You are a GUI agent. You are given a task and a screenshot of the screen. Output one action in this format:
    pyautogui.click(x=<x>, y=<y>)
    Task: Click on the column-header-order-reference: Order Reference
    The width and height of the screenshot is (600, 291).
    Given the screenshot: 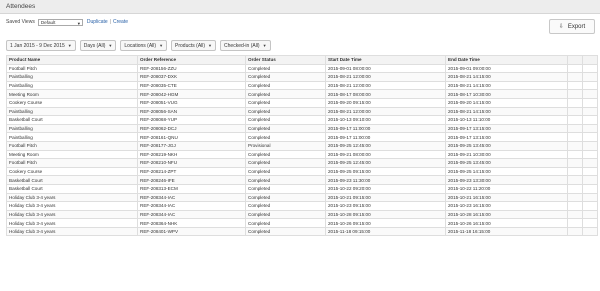 What is the action you would take?
    pyautogui.click(x=191, y=60)
    